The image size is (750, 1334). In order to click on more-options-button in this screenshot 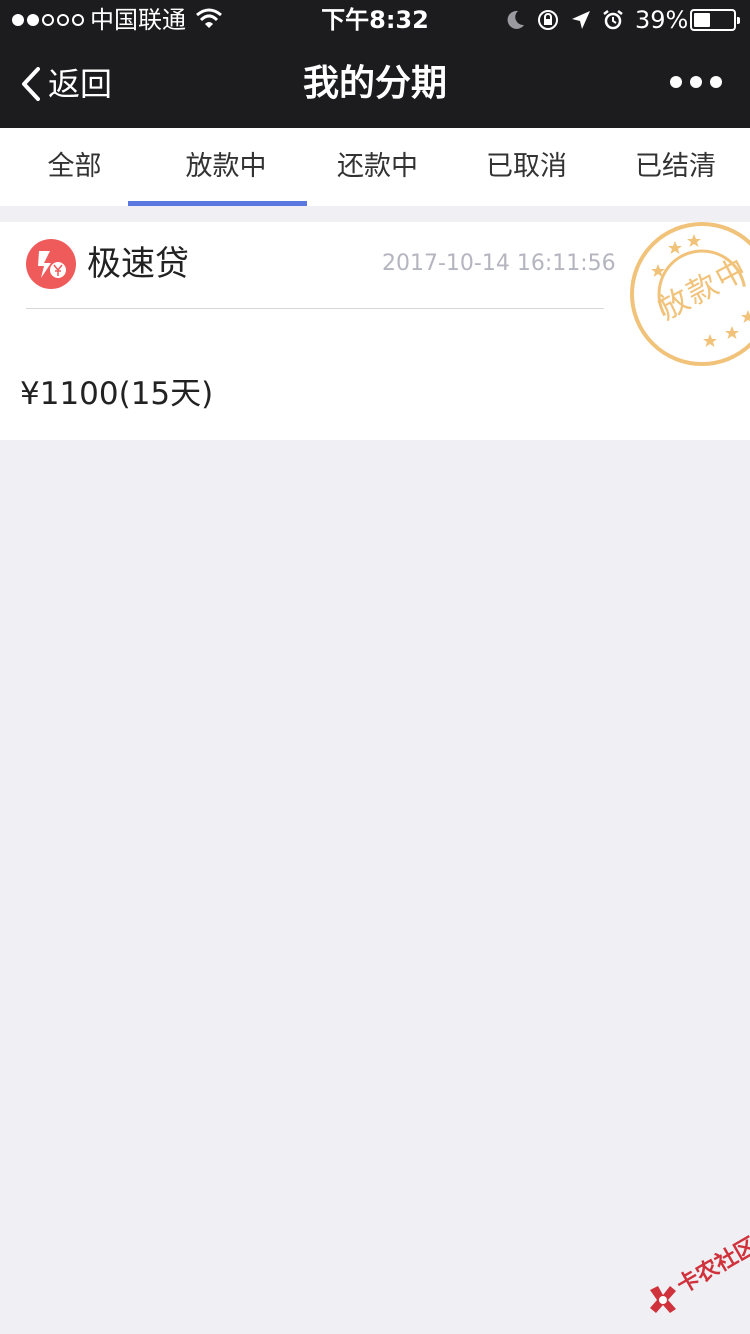, I will do `click(696, 82)`.